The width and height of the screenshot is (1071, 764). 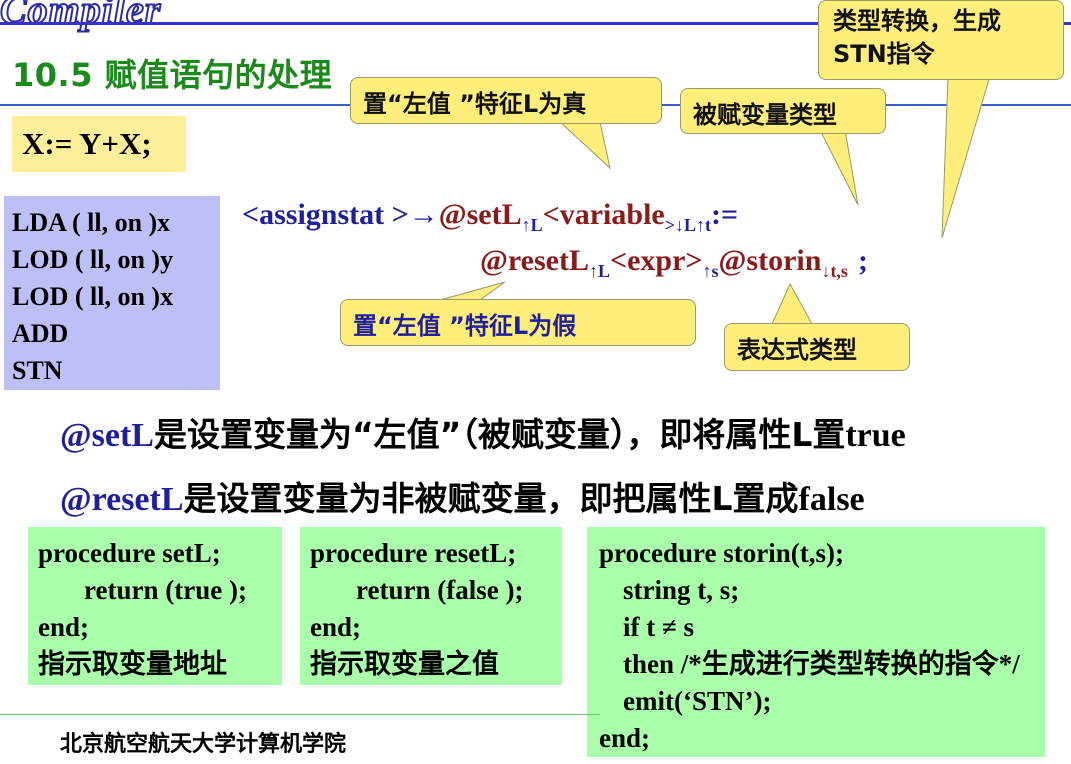 What do you see at coordinates (532, 225) in the screenshot?
I see `prod-setl-sub: ↑L` at bounding box center [532, 225].